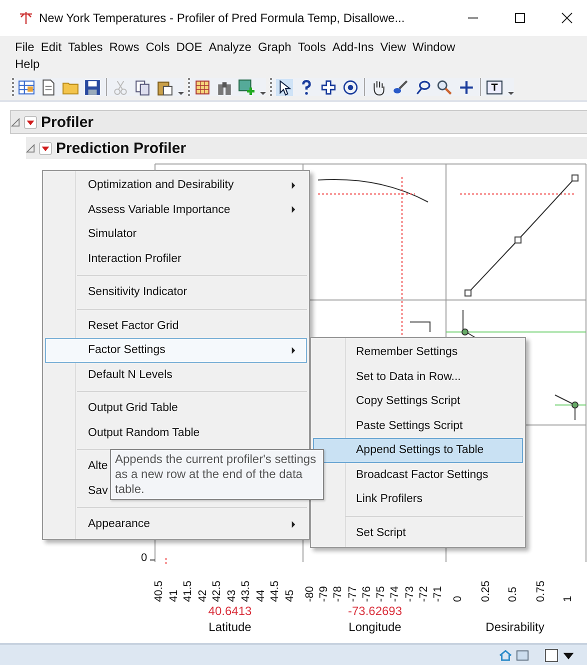 This screenshot has height=665, width=587. What do you see at coordinates (375, 611) in the screenshot?
I see `factor-value: -73.62693` at bounding box center [375, 611].